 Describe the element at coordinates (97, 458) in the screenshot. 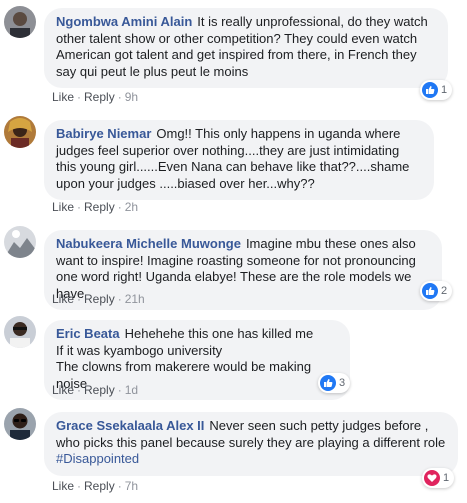

I see `hashtag-link: #Disappointed` at that location.